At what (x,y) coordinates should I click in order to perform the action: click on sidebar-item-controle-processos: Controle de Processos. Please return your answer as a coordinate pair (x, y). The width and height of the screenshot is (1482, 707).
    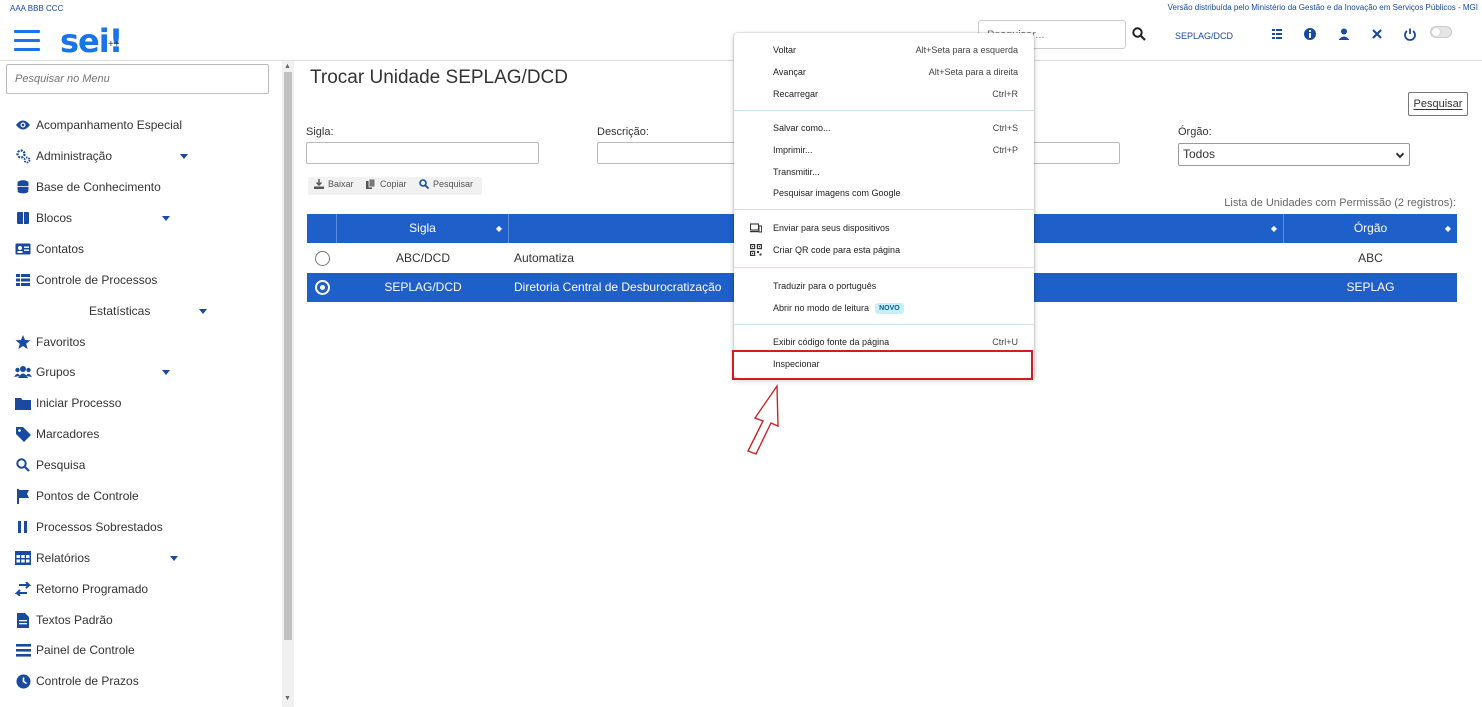
    Looking at the image, I should click on (85, 280).